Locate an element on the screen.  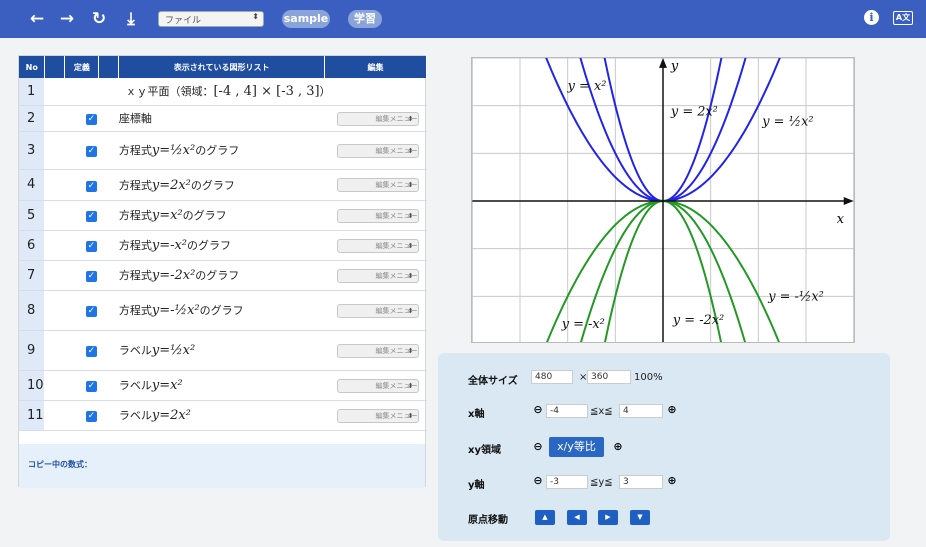
formula: y=2x² is located at coordinates (171, 185).